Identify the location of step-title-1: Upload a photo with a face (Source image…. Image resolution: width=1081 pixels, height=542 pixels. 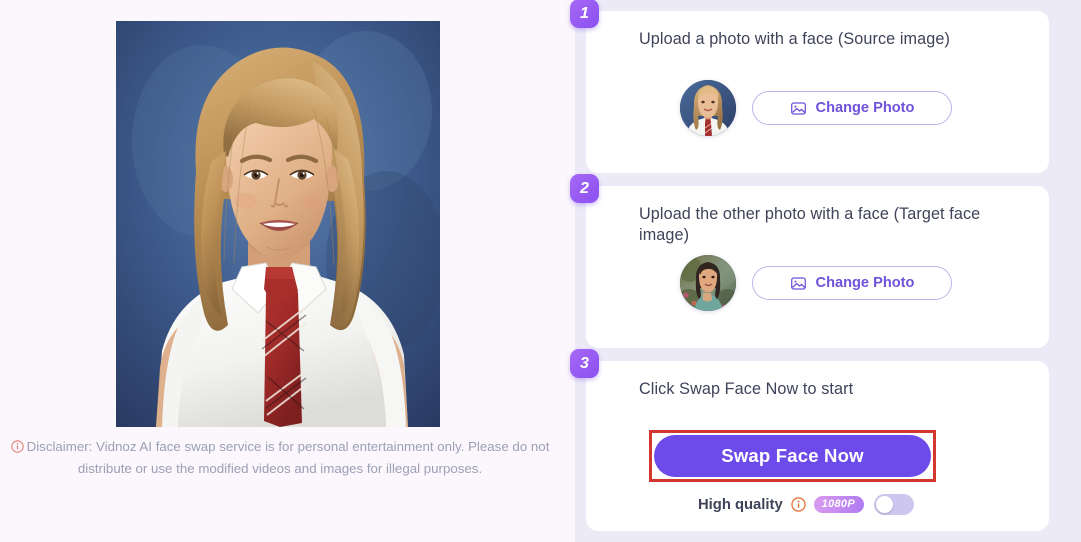
(794, 39).